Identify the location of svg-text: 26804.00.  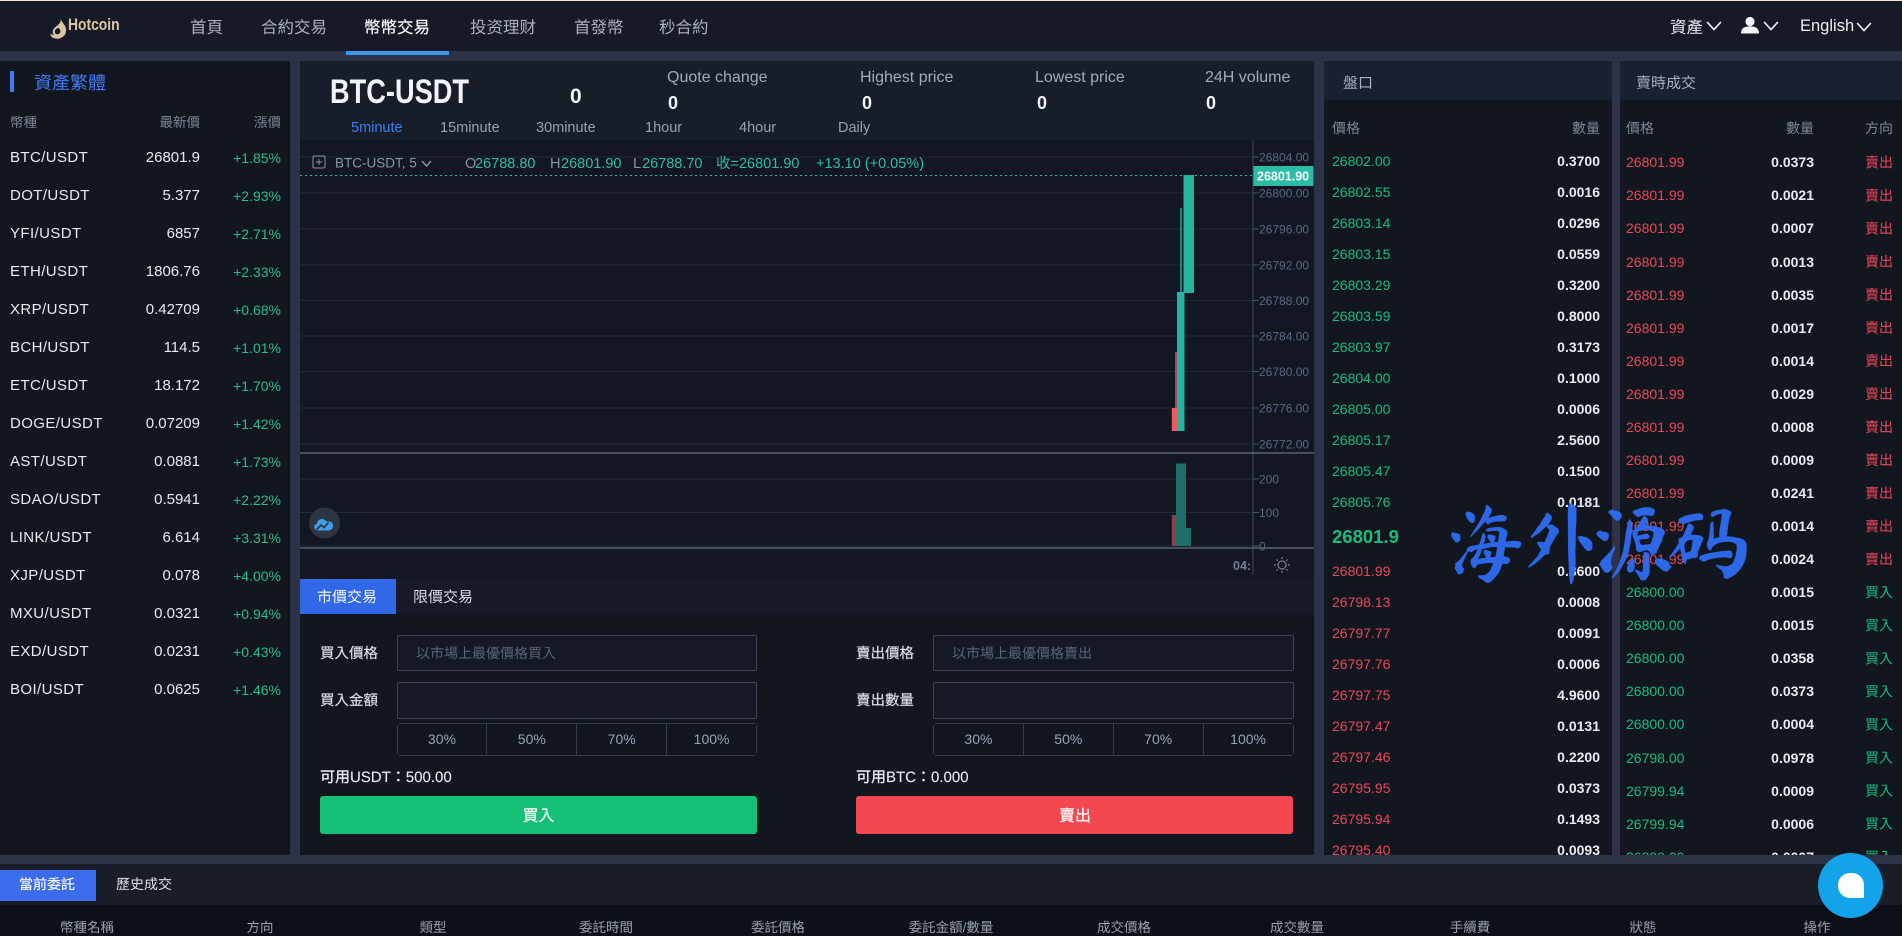
(1284, 158).